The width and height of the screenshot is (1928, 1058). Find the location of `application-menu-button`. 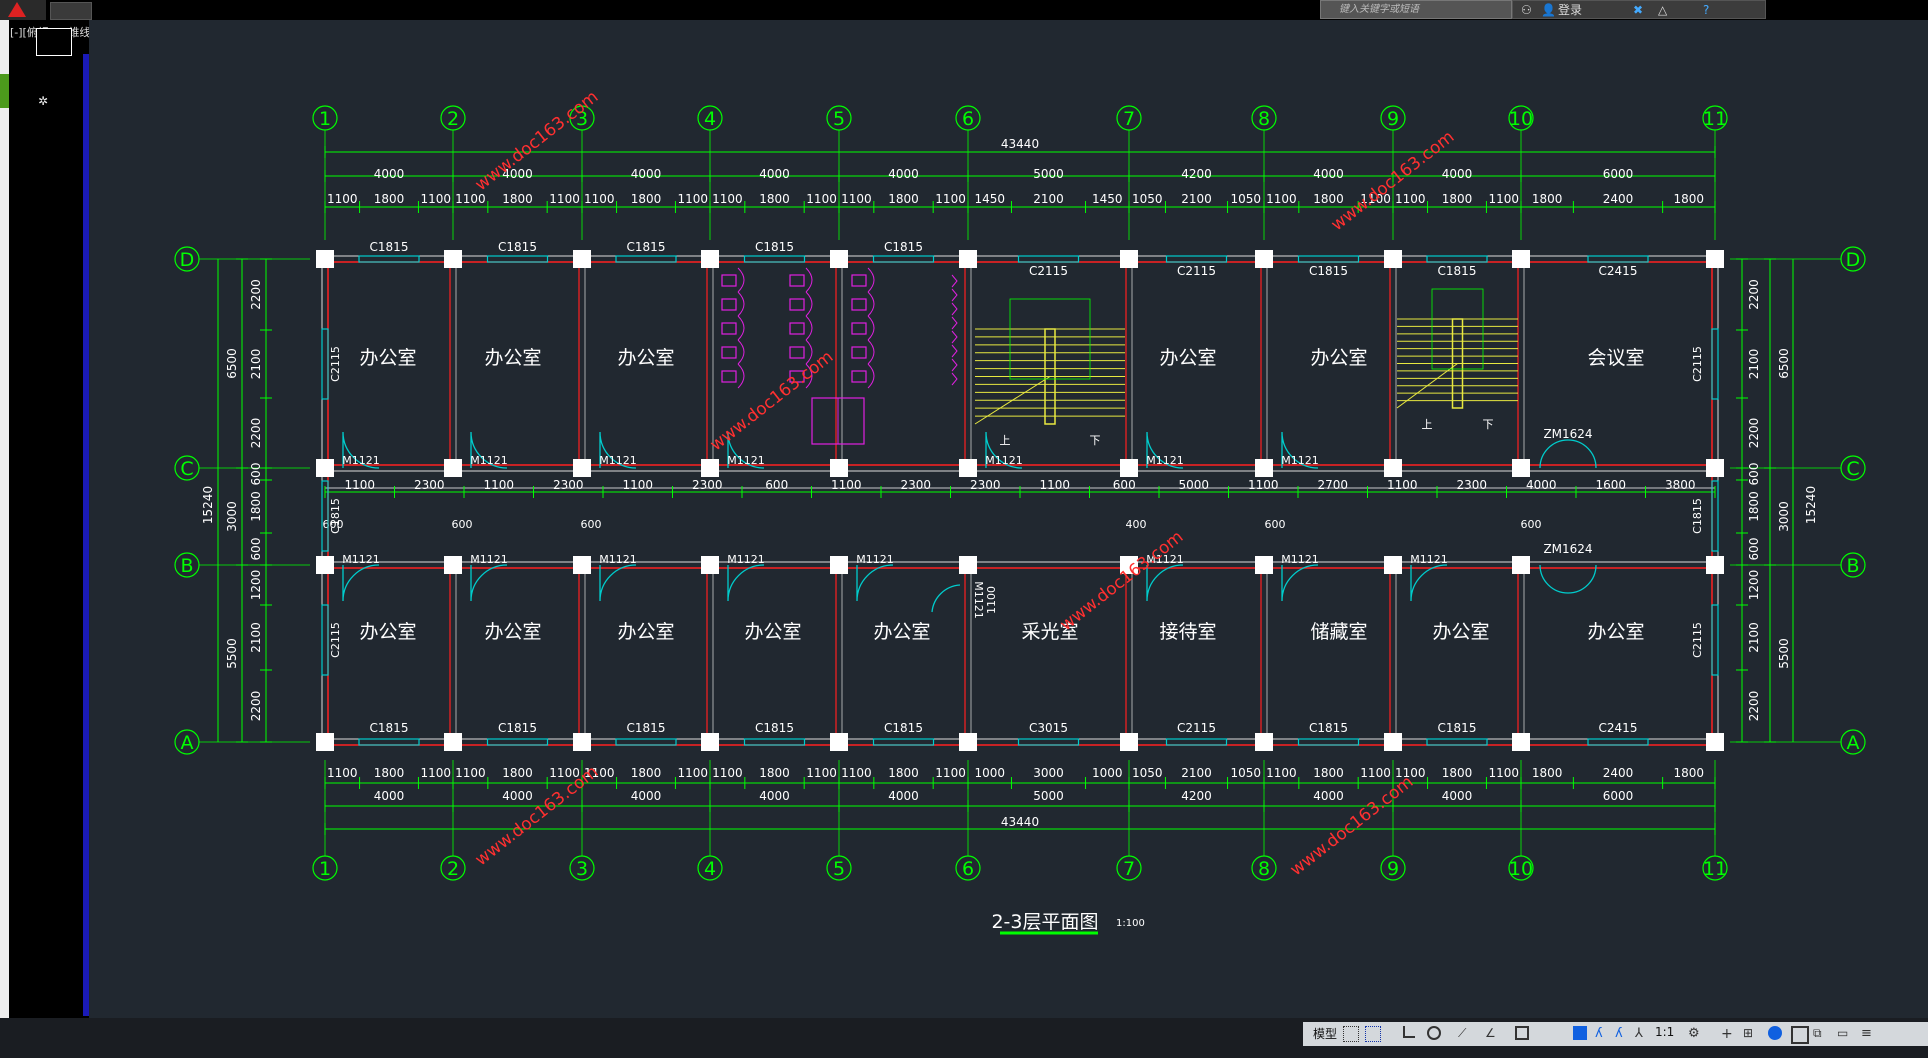

application-menu-button is located at coordinates (23, 10).